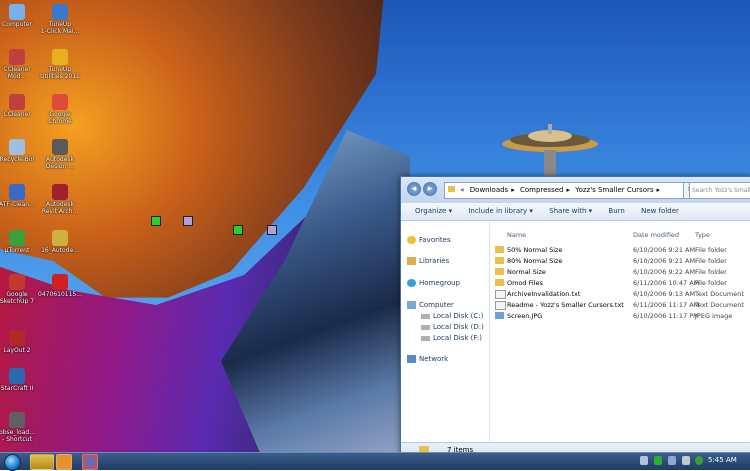 Image resolution: width=750 pixels, height=471 pixels. What do you see at coordinates (60, 57) in the screenshot?
I see `tuneup-utilities-icon` at bounding box center [60, 57].